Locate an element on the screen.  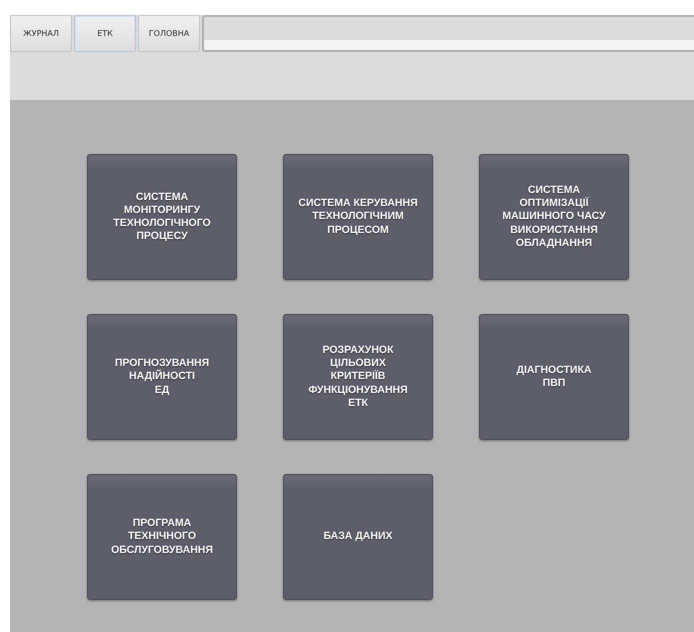
input-field is located at coordinates (448, 33).